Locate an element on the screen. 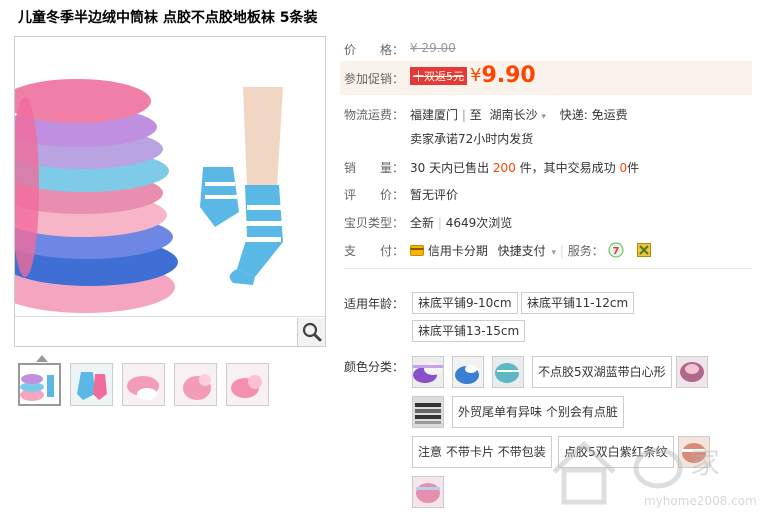 The width and height of the screenshot is (760, 512). review-row: 评 价： 暂无评价 is located at coordinates (401, 194).